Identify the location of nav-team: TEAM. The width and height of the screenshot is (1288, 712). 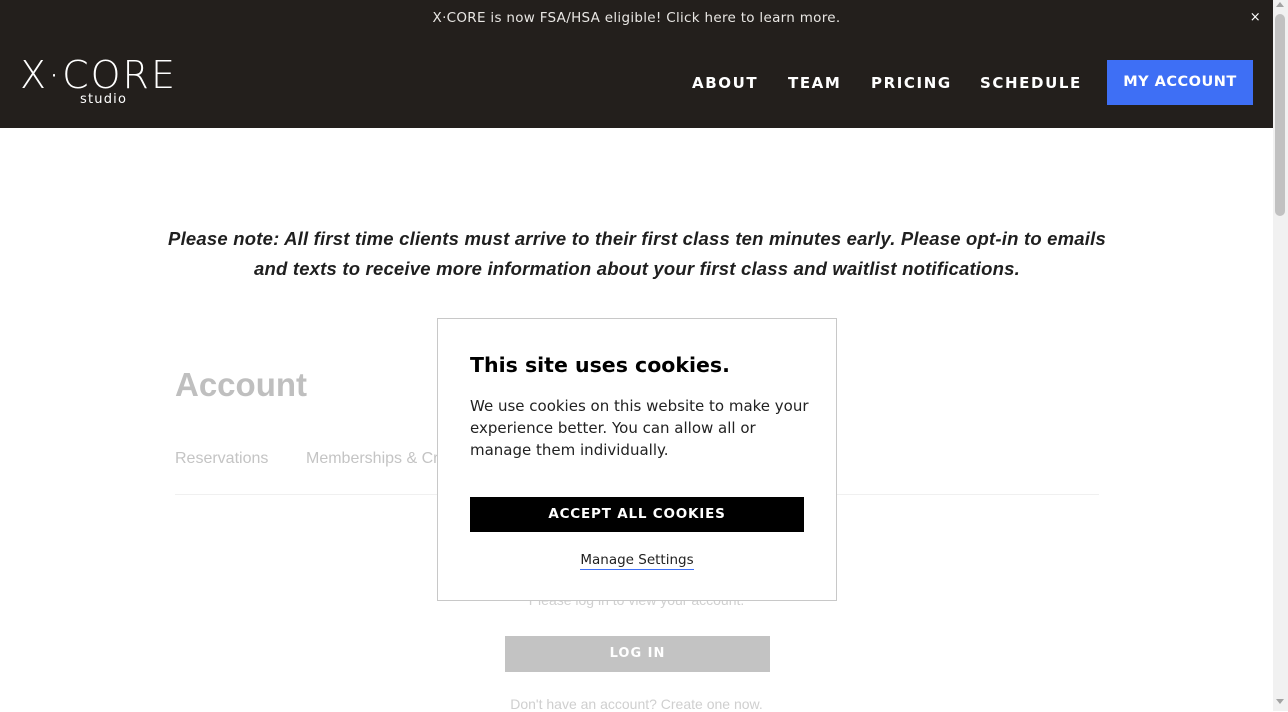
(814, 83).